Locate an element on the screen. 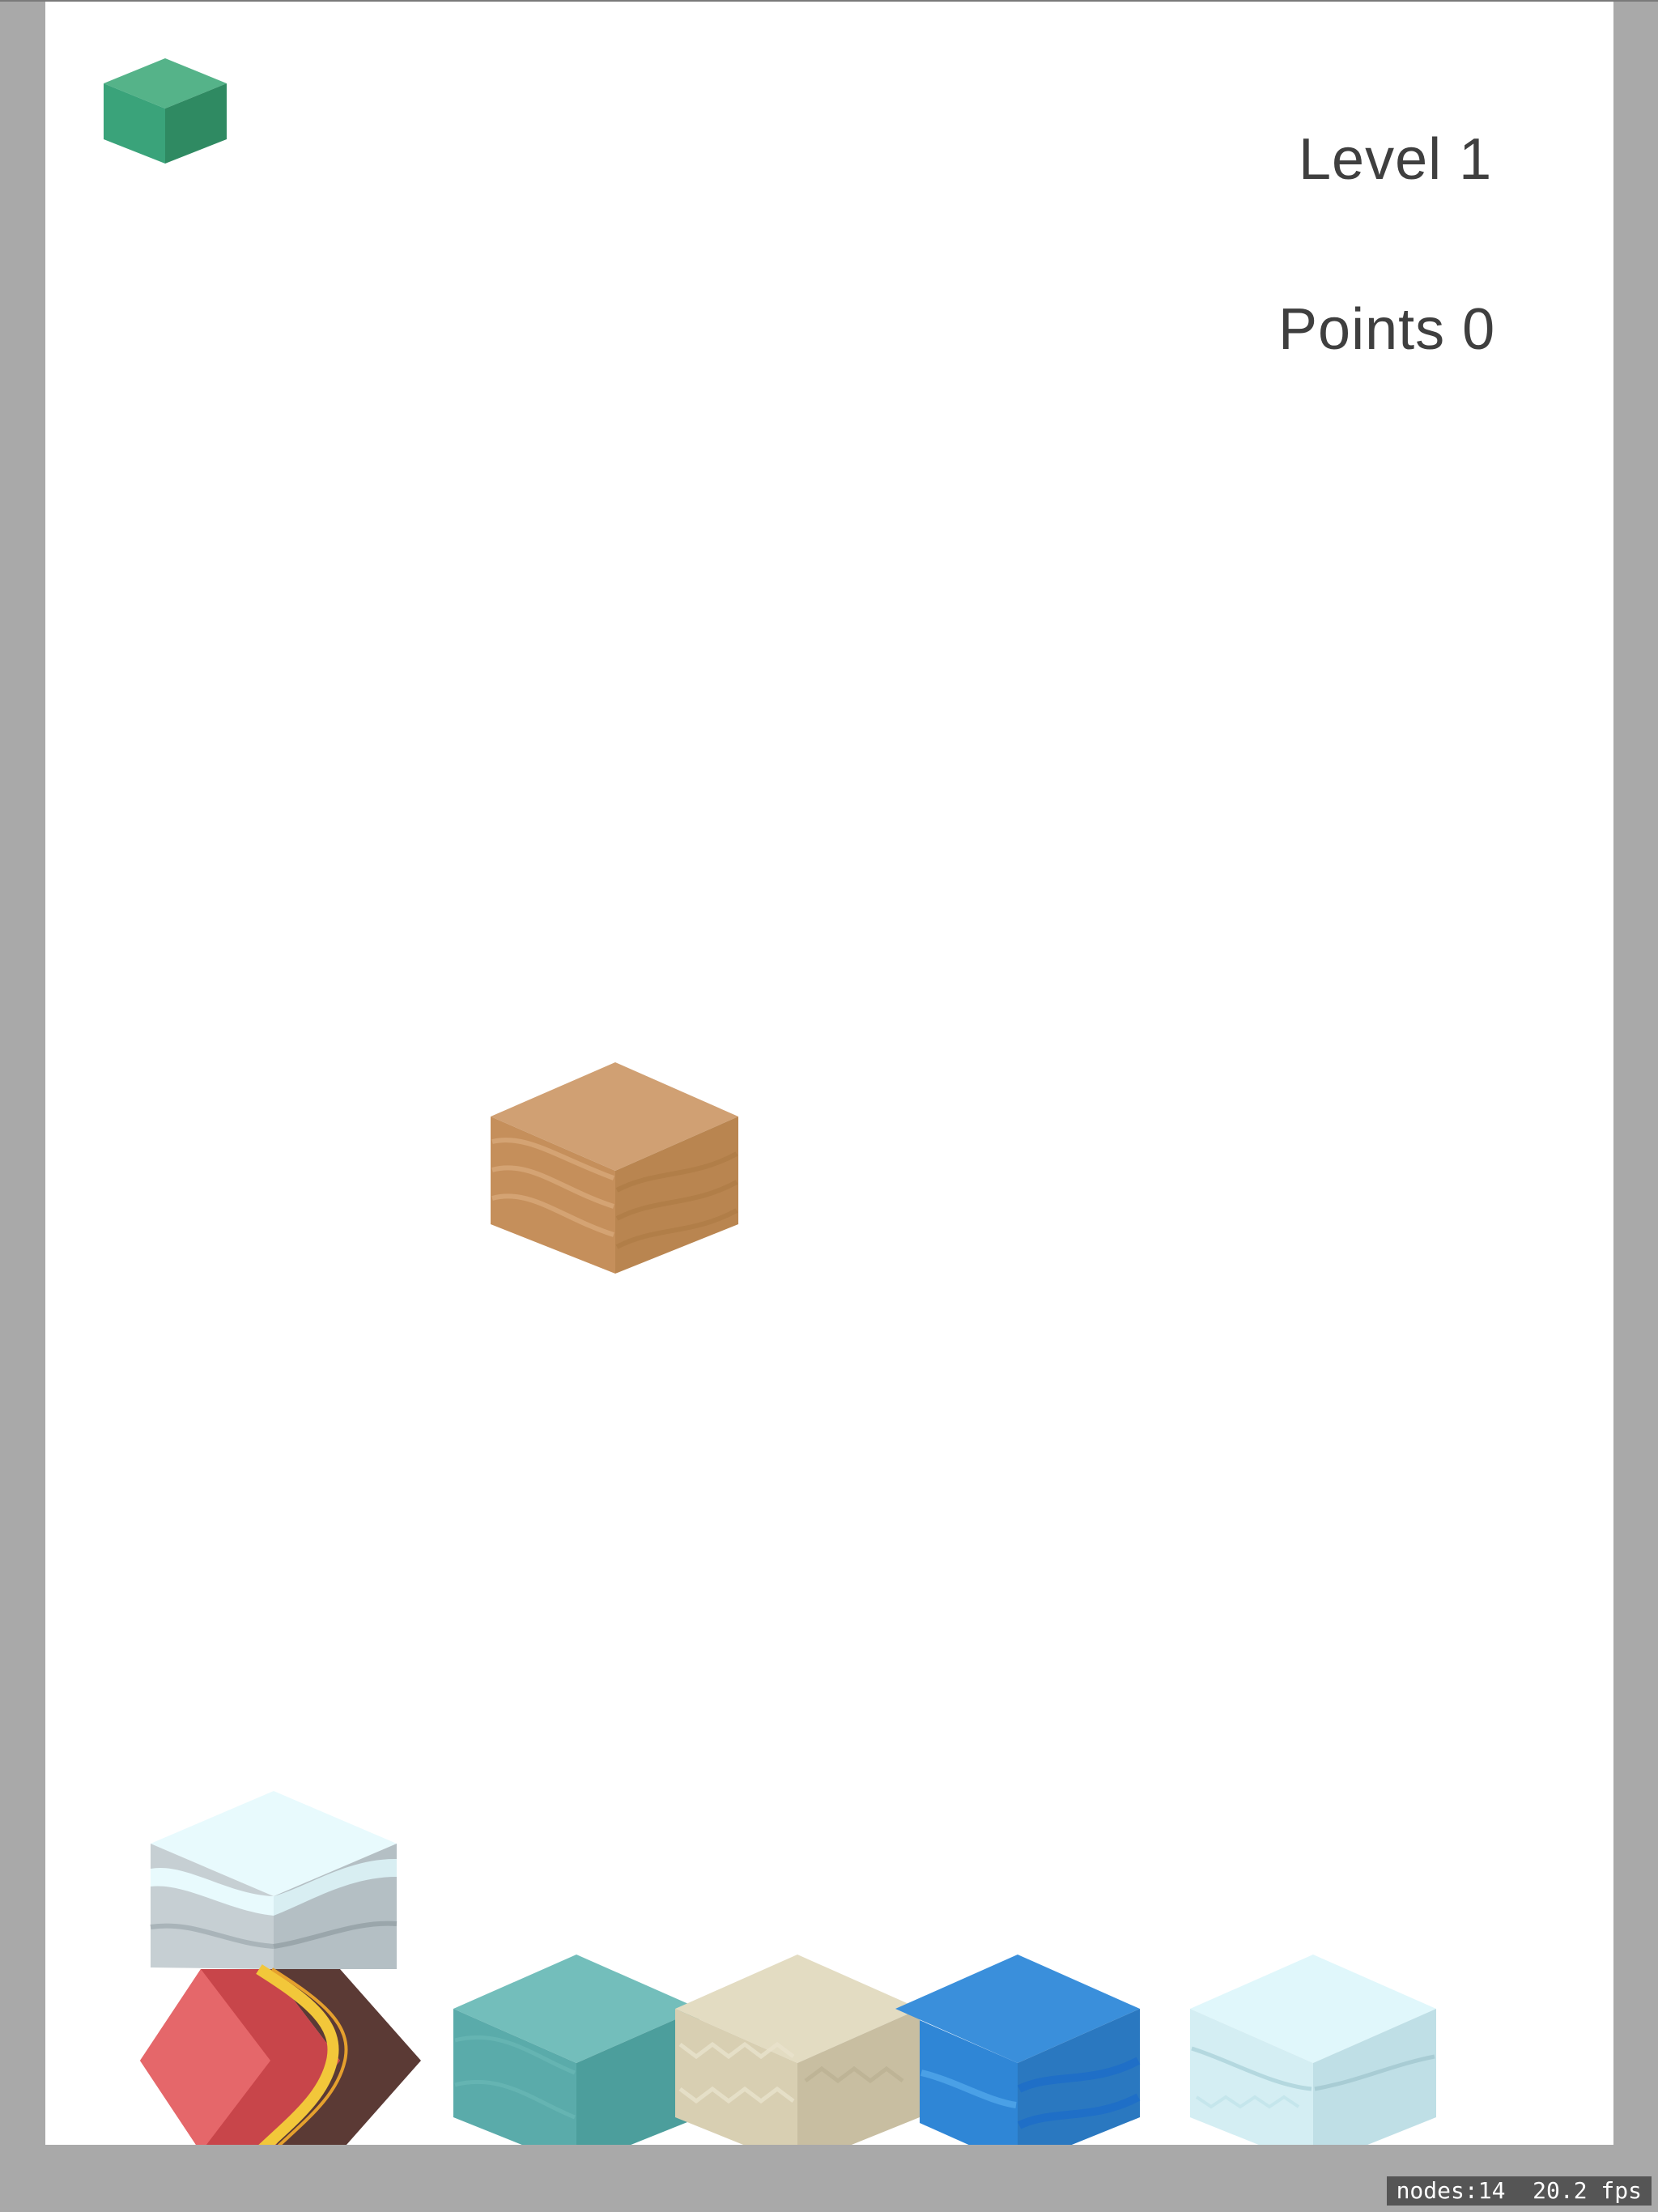 The width and height of the screenshot is (1658, 2212). stacked-sand-block is located at coordinates (797, 2050).